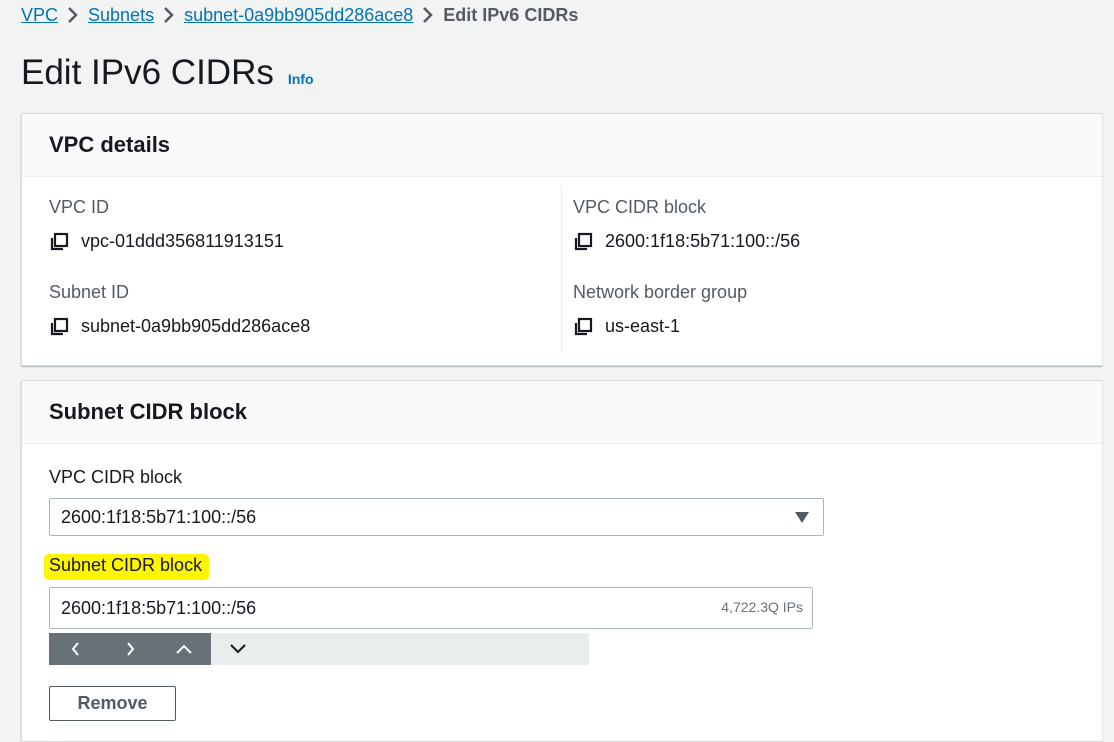 The height and width of the screenshot is (742, 1114). I want to click on vpc-cidr-label: VPC CIDR block, so click(640, 207).